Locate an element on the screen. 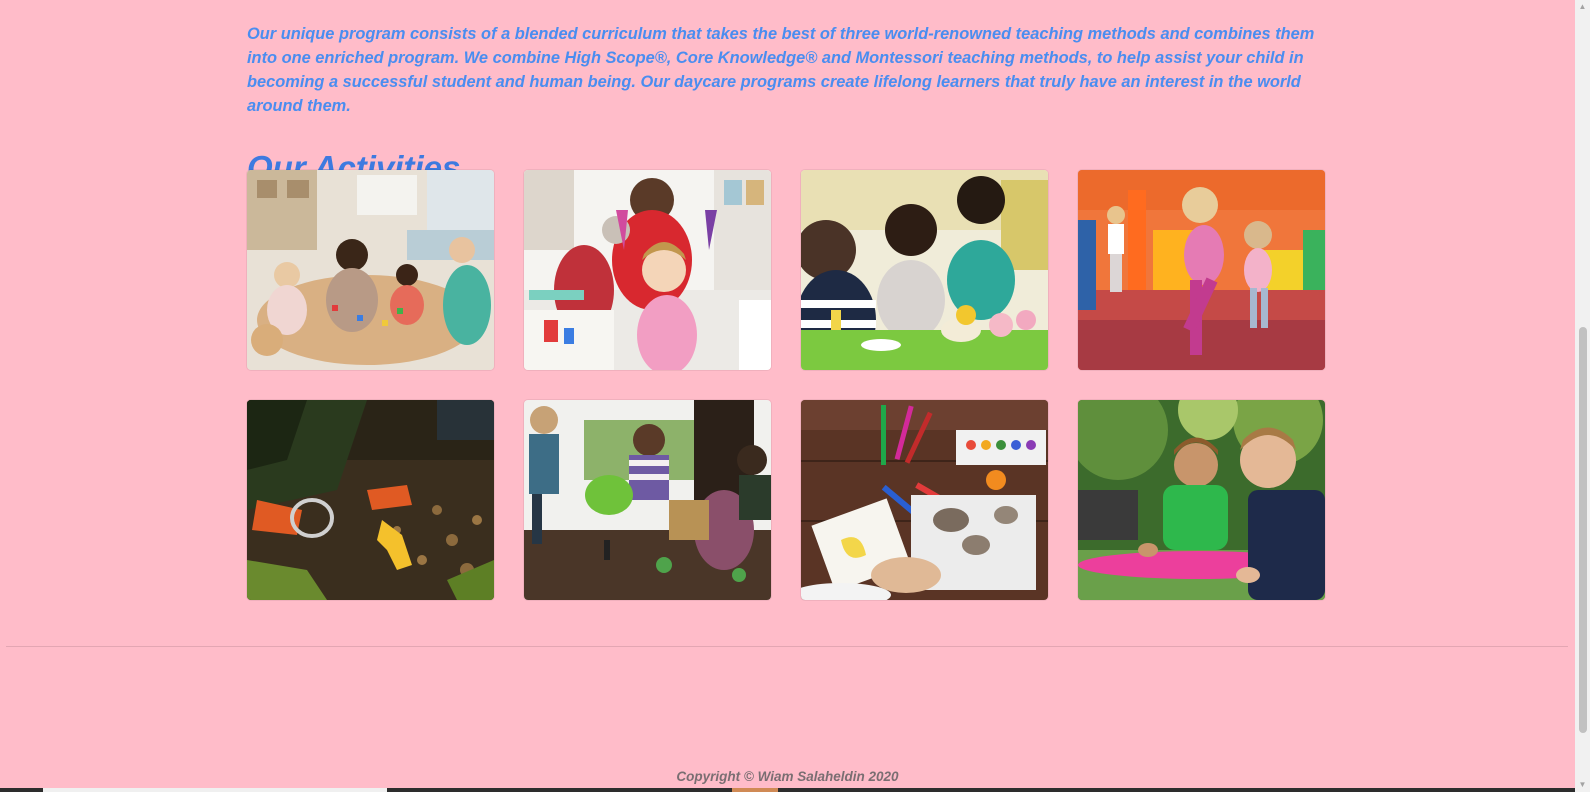  activity-photo-markers-rocks is located at coordinates (924, 500).